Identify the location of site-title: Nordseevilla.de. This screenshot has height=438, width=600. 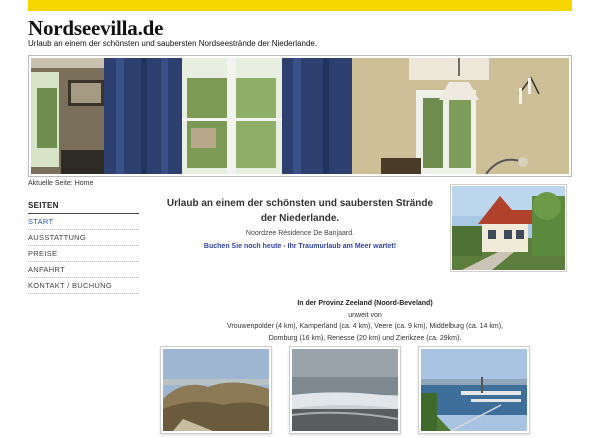
(95, 28).